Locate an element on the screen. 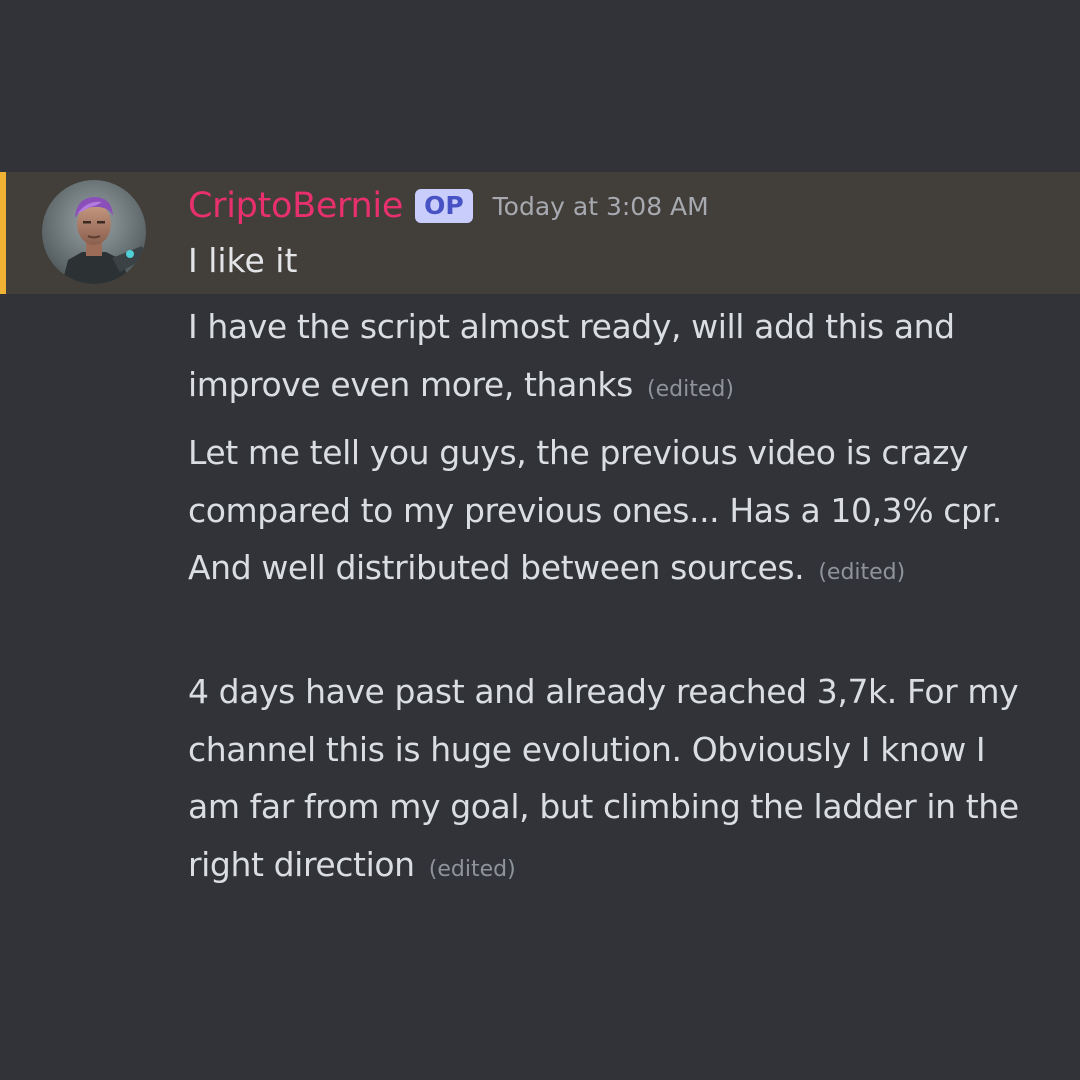 The height and width of the screenshot is (1080, 1080). message-text: I like it is located at coordinates (242, 261).